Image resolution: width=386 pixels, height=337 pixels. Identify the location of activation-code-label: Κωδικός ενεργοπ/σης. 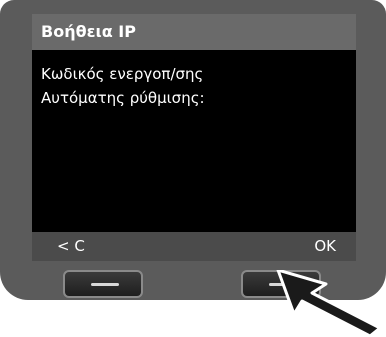
(122, 74).